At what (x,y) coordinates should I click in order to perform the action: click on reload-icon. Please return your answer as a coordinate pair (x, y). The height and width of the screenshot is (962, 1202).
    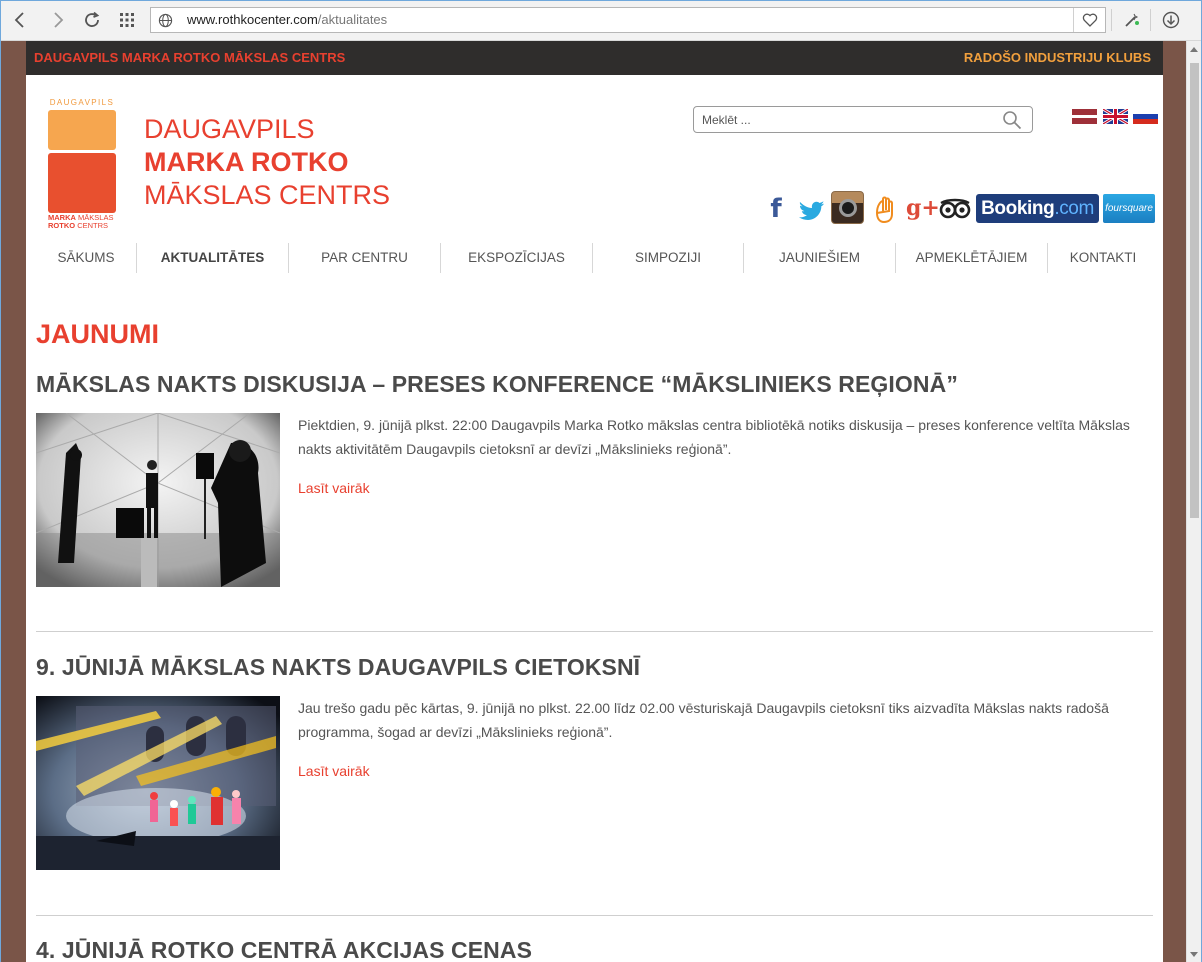
    Looking at the image, I should click on (92, 19).